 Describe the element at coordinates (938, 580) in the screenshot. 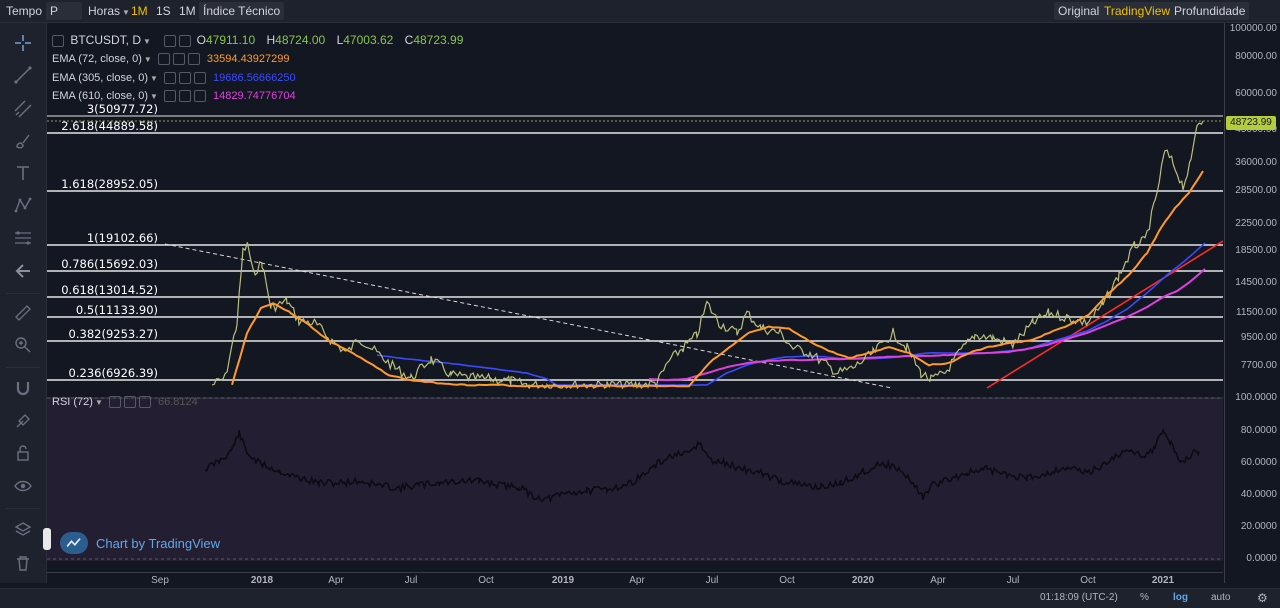

I see `time-tick-label: Apr` at that location.